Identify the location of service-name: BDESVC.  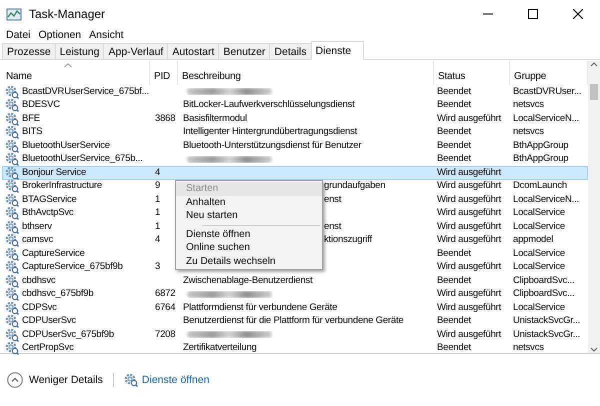
(41, 105).